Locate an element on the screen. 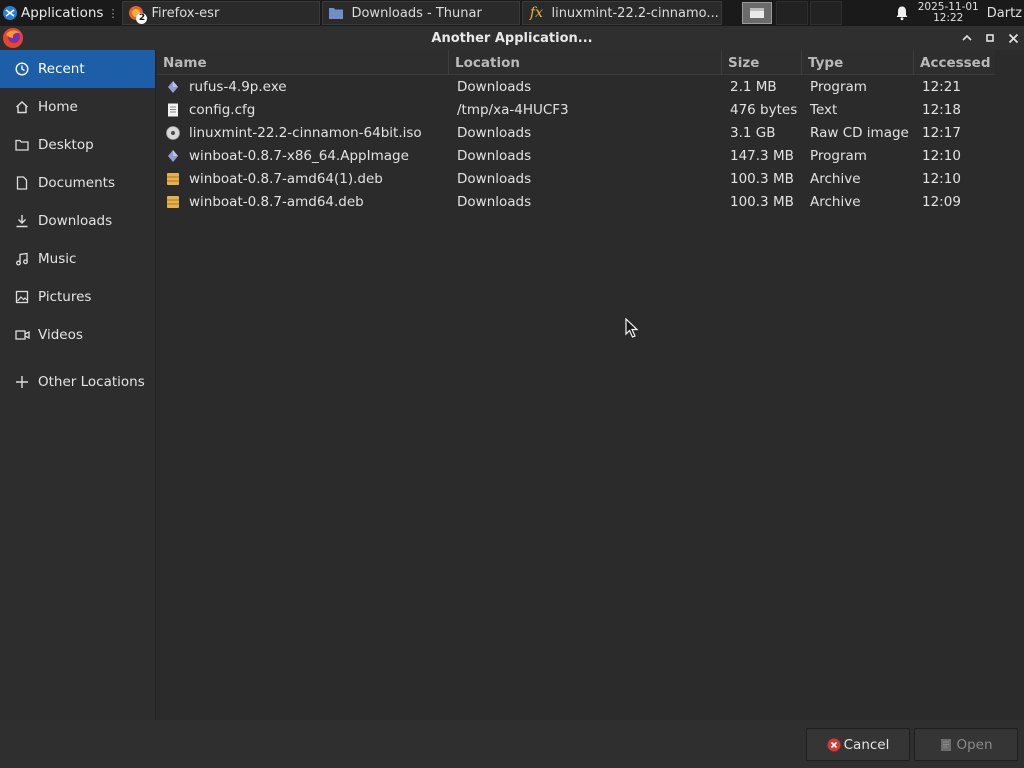  sidebar-item-home: Home is located at coordinates (77, 107).